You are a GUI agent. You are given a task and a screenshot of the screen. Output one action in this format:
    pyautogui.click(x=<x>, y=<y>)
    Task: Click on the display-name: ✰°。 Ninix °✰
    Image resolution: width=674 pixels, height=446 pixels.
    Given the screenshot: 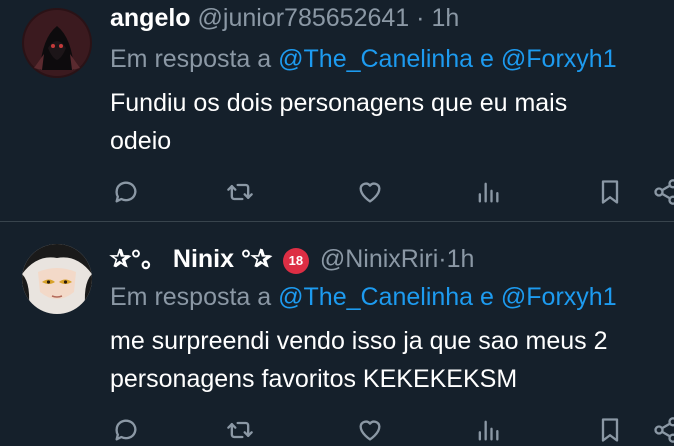 What is the action you would take?
    pyautogui.click(x=191, y=259)
    